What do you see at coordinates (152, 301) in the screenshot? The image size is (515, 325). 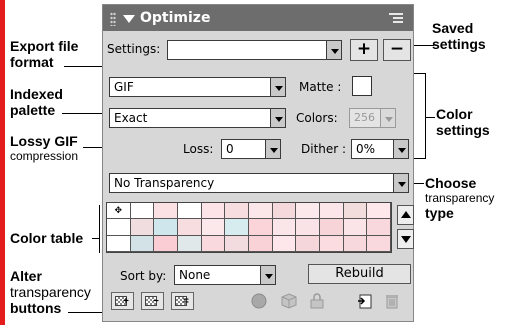 I see `remove-transparency-button: −` at bounding box center [152, 301].